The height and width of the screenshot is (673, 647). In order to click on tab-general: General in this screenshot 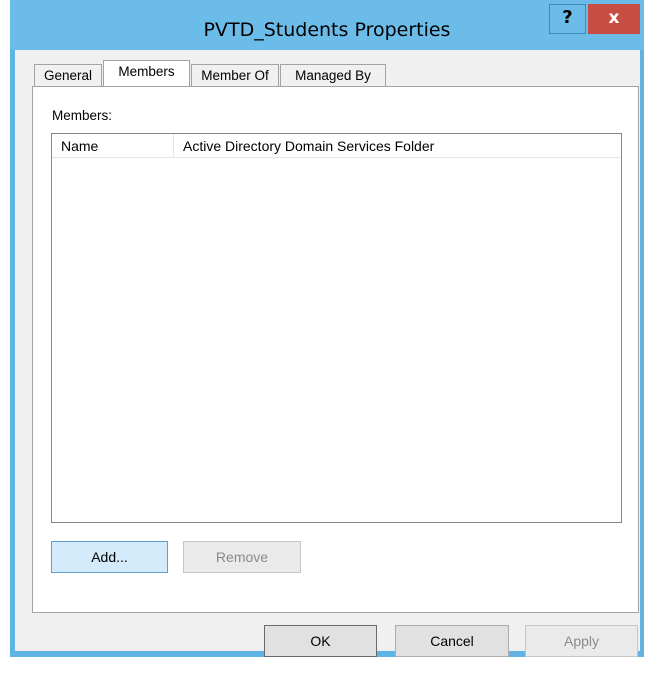, I will do `click(68, 75)`.